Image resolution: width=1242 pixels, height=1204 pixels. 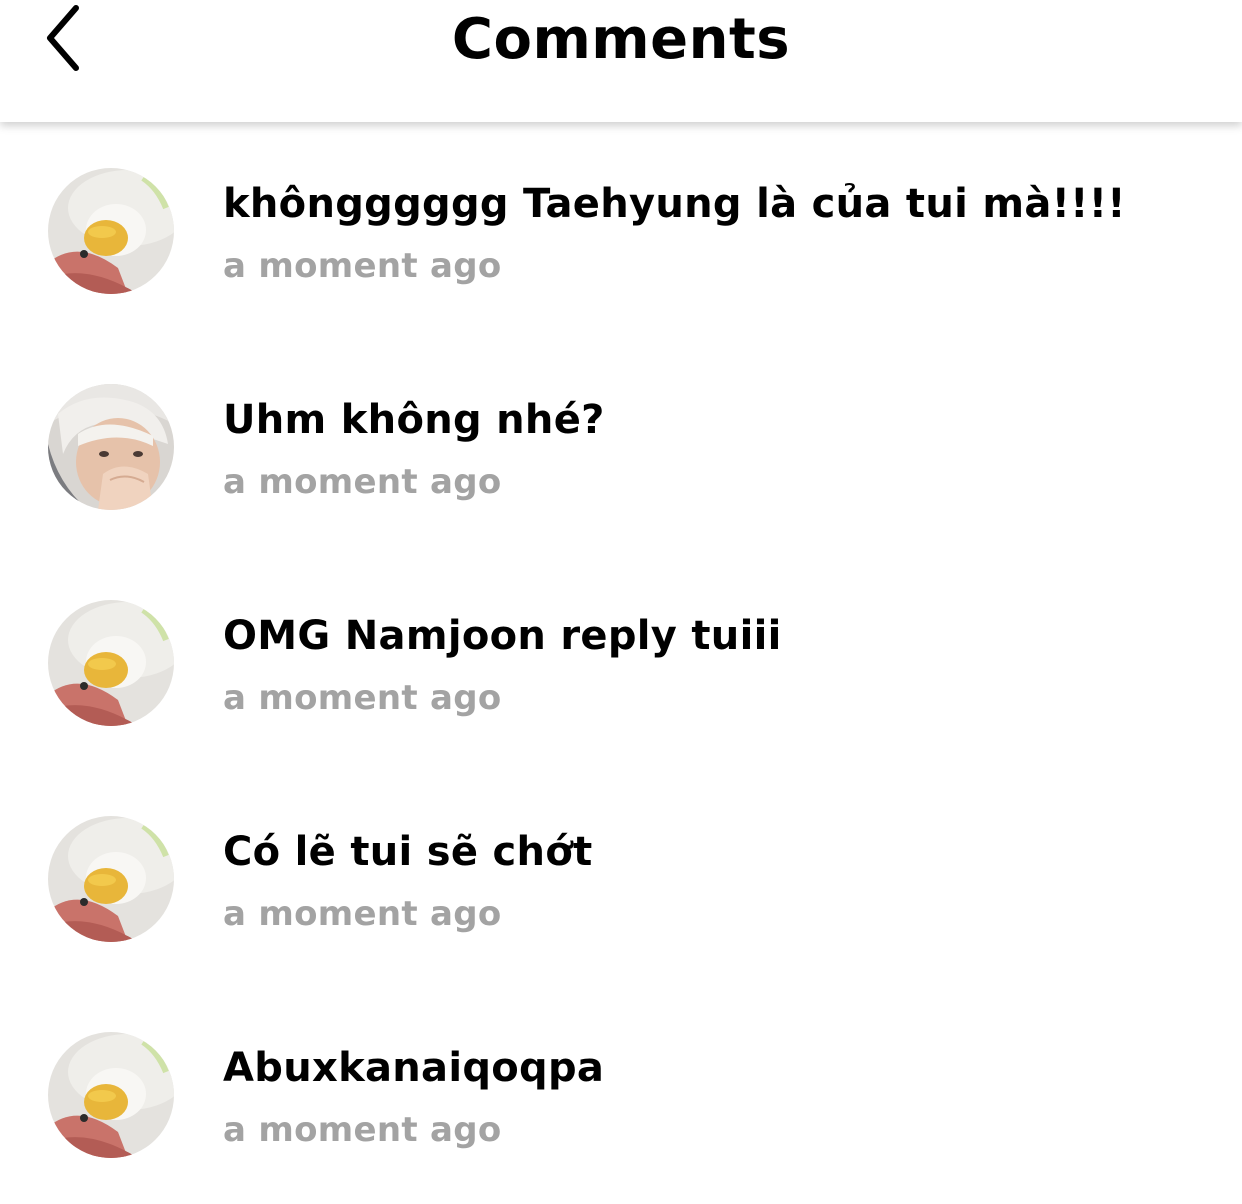 I want to click on comment-text: Uhm không nhé?, so click(x=414, y=420).